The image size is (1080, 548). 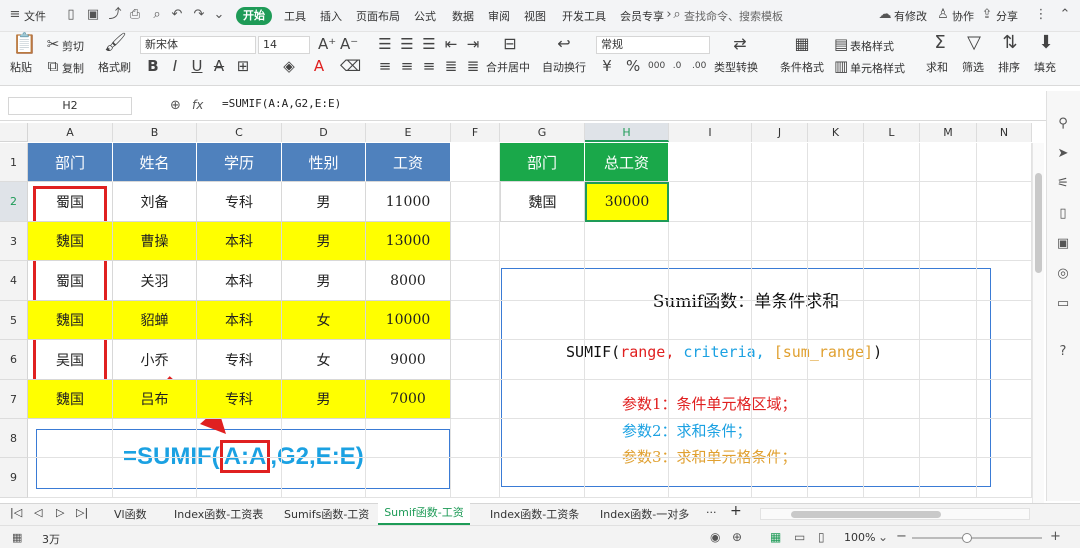 I want to click on row-header-2: 2, so click(x=14, y=202).